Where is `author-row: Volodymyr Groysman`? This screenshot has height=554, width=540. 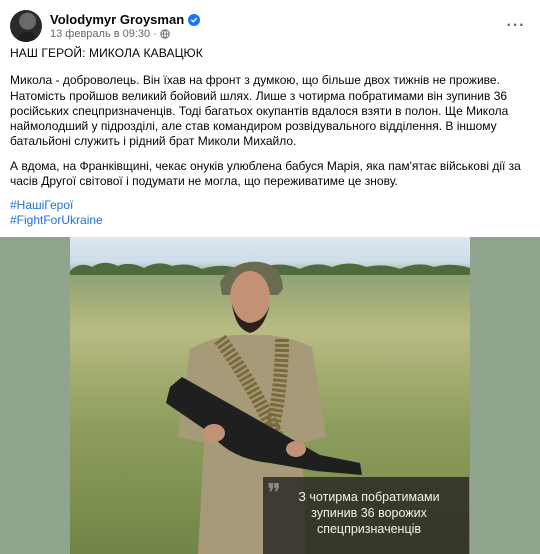 author-row: Volodymyr Groysman is located at coordinates (125, 19).